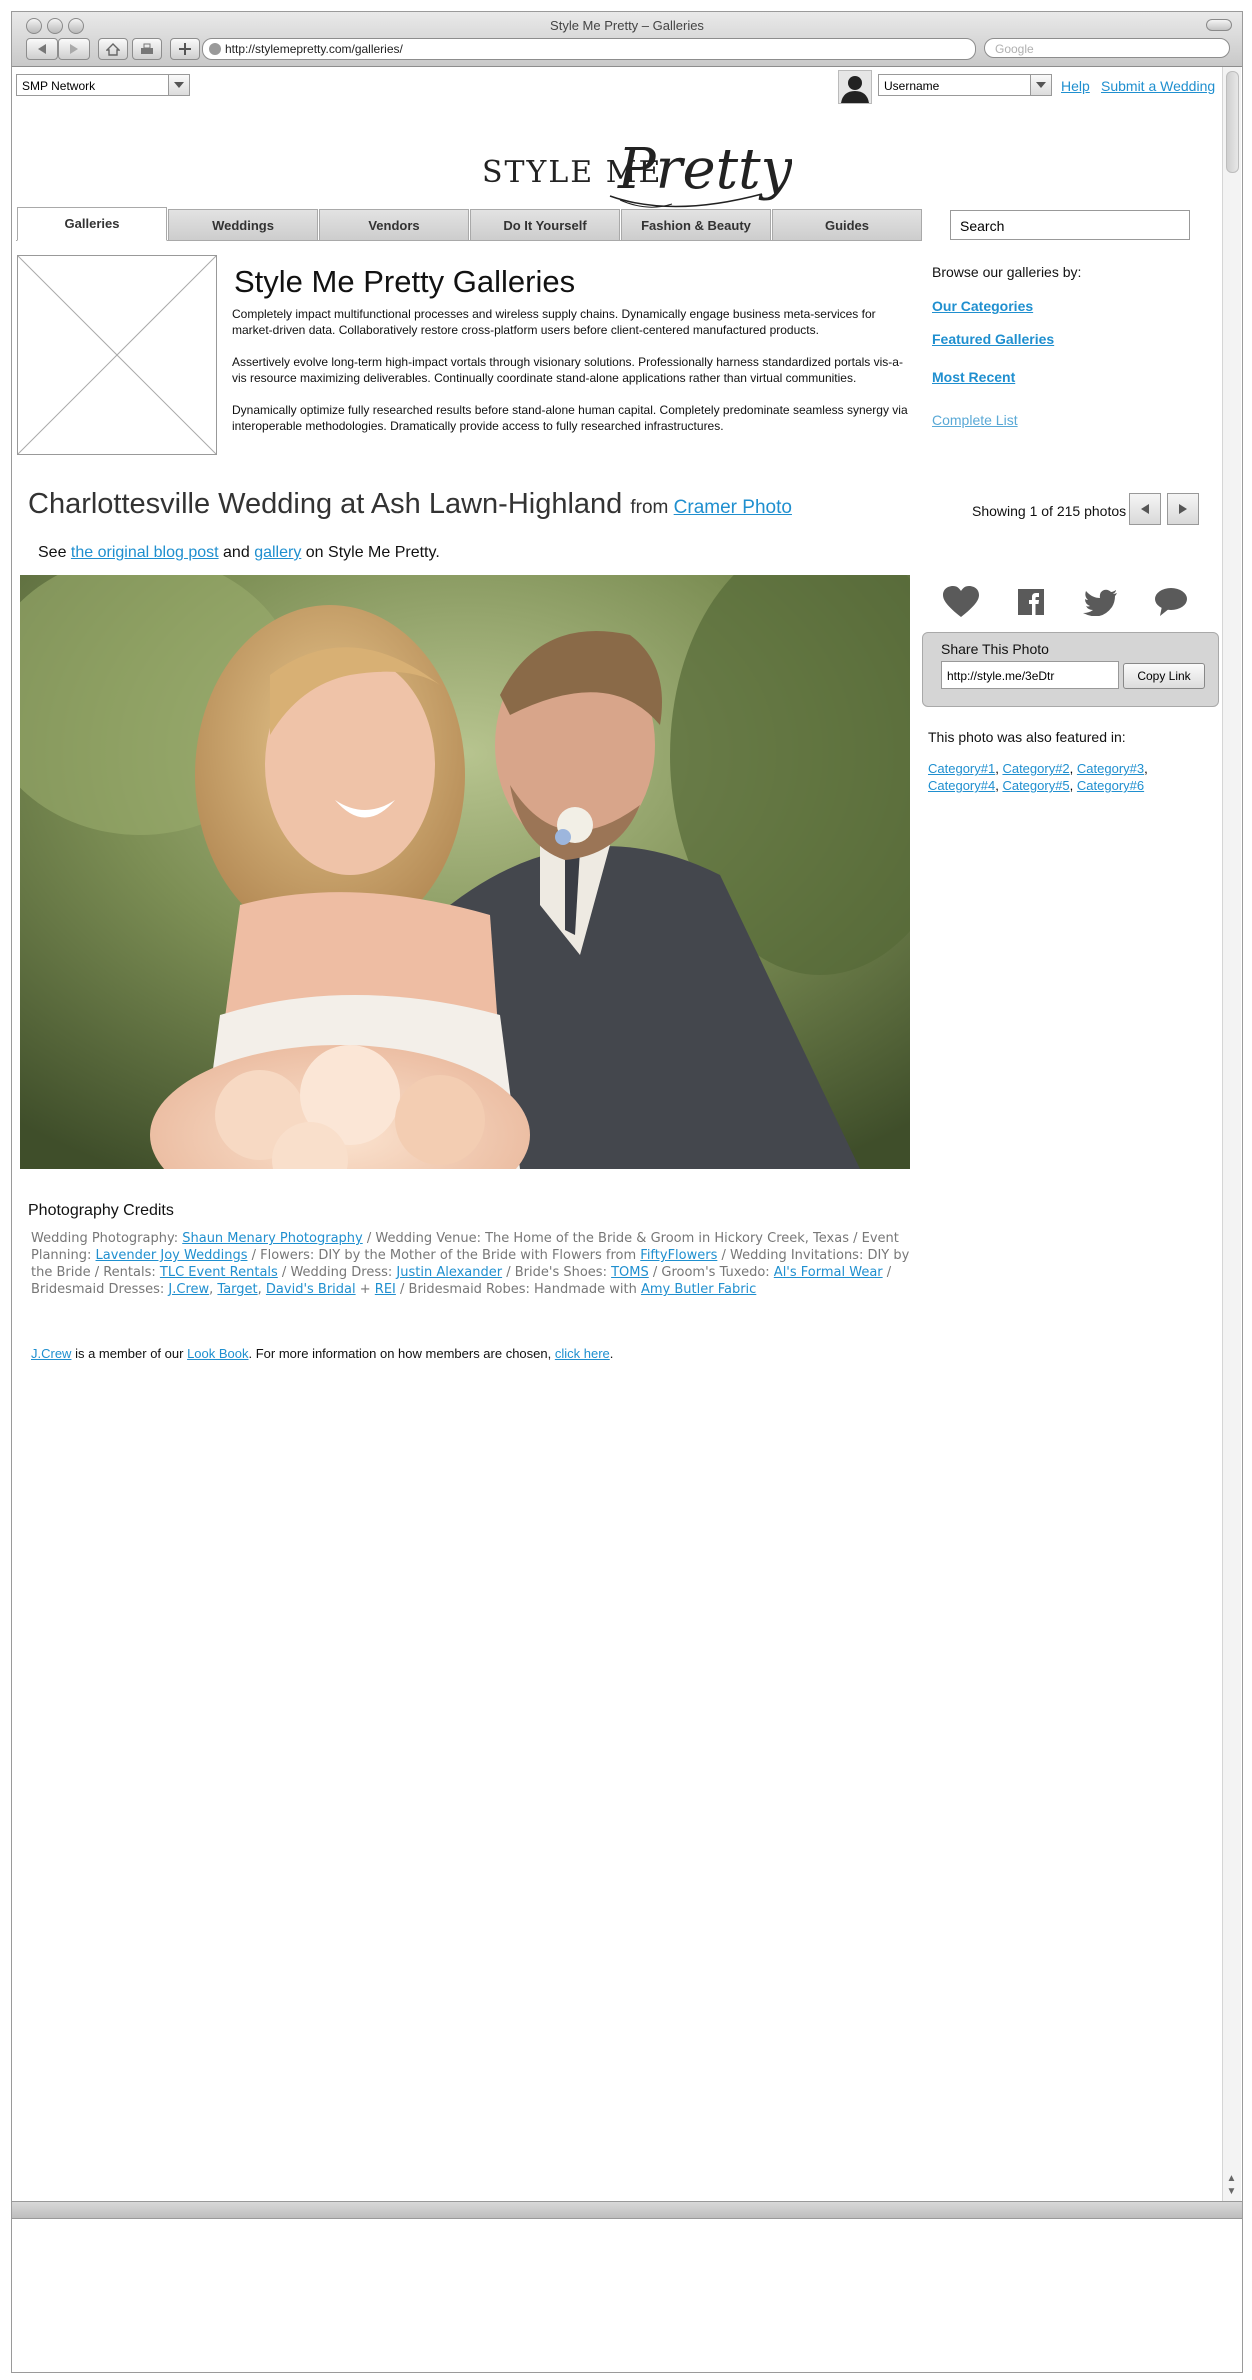  What do you see at coordinates (1007, 272) in the screenshot?
I see `browse-label: Browse our galleries by:` at bounding box center [1007, 272].